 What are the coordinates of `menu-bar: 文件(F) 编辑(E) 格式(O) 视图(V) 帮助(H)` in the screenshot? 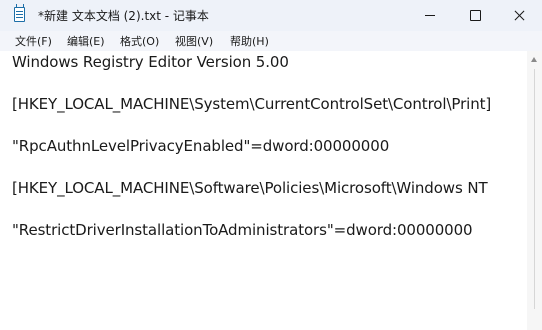 It's located at (271, 41).